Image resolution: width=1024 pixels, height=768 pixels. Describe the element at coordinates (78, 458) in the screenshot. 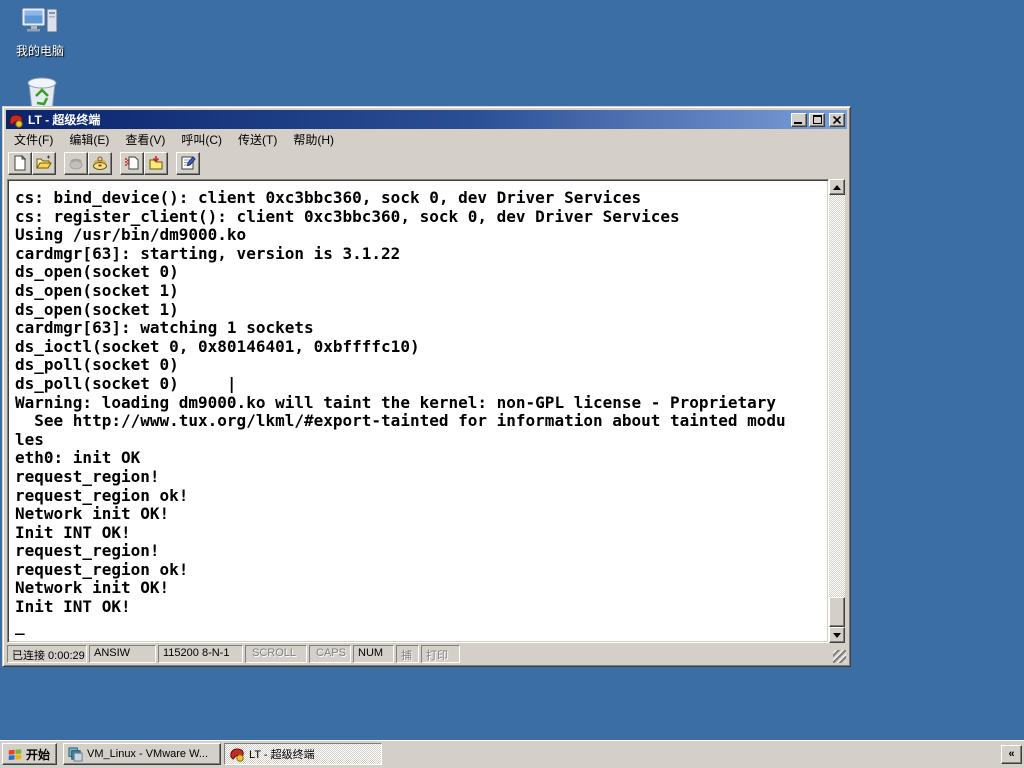

I see `terminal-line: eth0: init OK` at that location.